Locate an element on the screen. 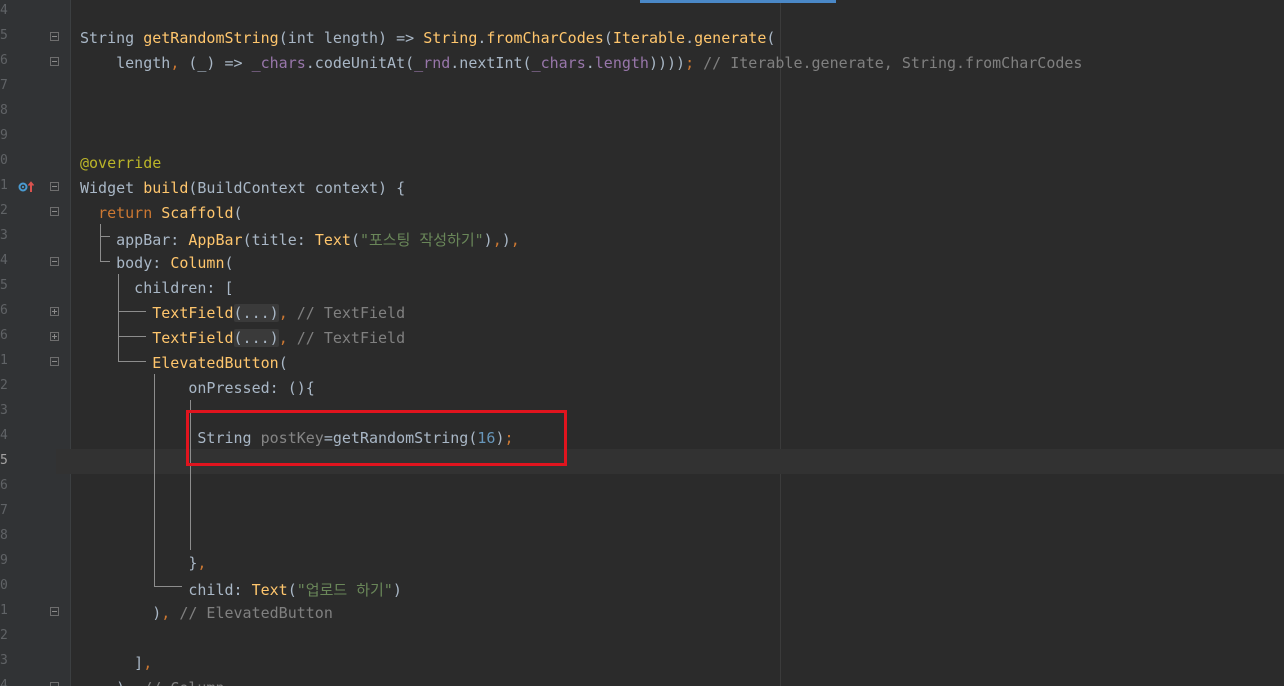 This screenshot has height=686, width=1284. code-text: ), // Column is located at coordinates (152, 682).